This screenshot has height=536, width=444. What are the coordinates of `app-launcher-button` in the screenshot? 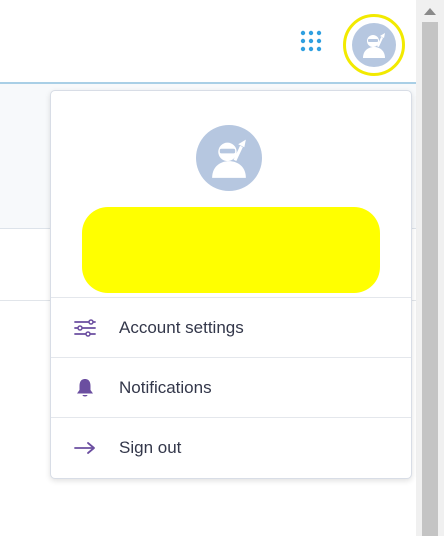 It's located at (312, 41).